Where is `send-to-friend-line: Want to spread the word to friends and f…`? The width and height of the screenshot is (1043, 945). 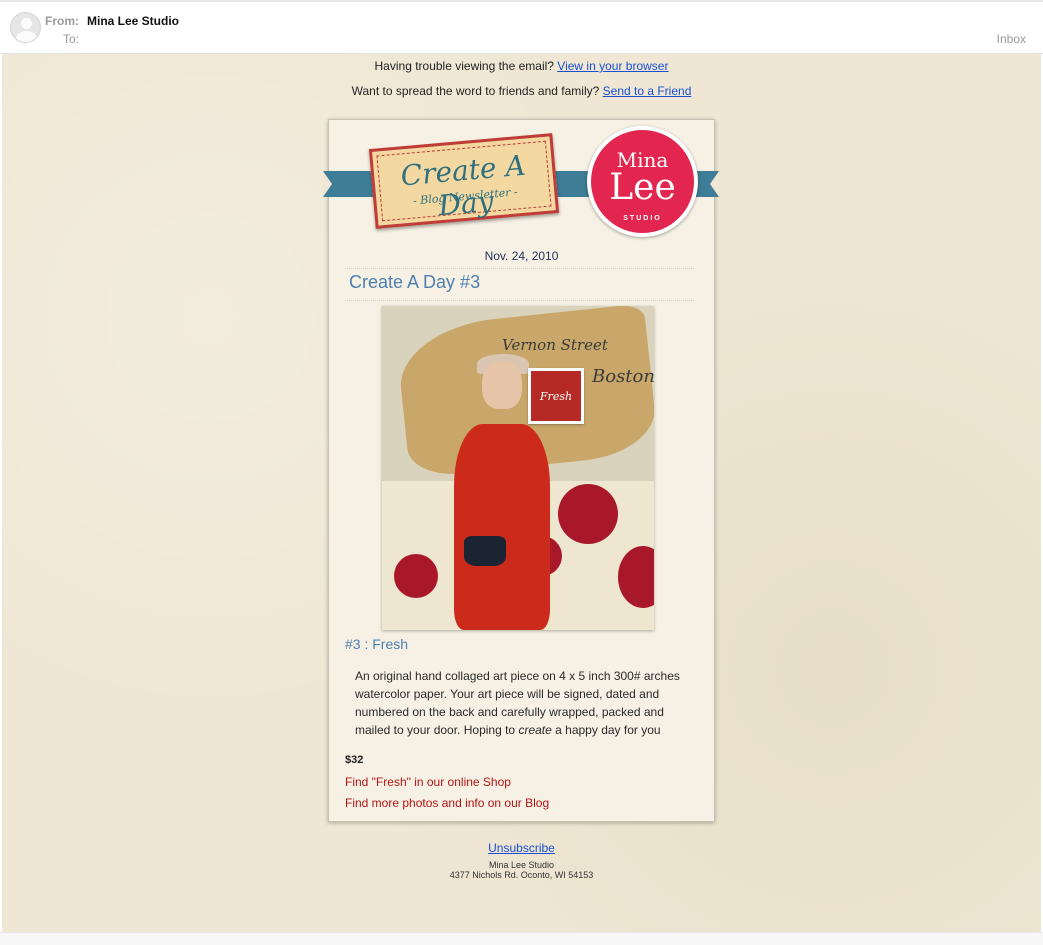
send-to-friend-line: Want to spread the word to friends and f… is located at coordinates (521, 91).